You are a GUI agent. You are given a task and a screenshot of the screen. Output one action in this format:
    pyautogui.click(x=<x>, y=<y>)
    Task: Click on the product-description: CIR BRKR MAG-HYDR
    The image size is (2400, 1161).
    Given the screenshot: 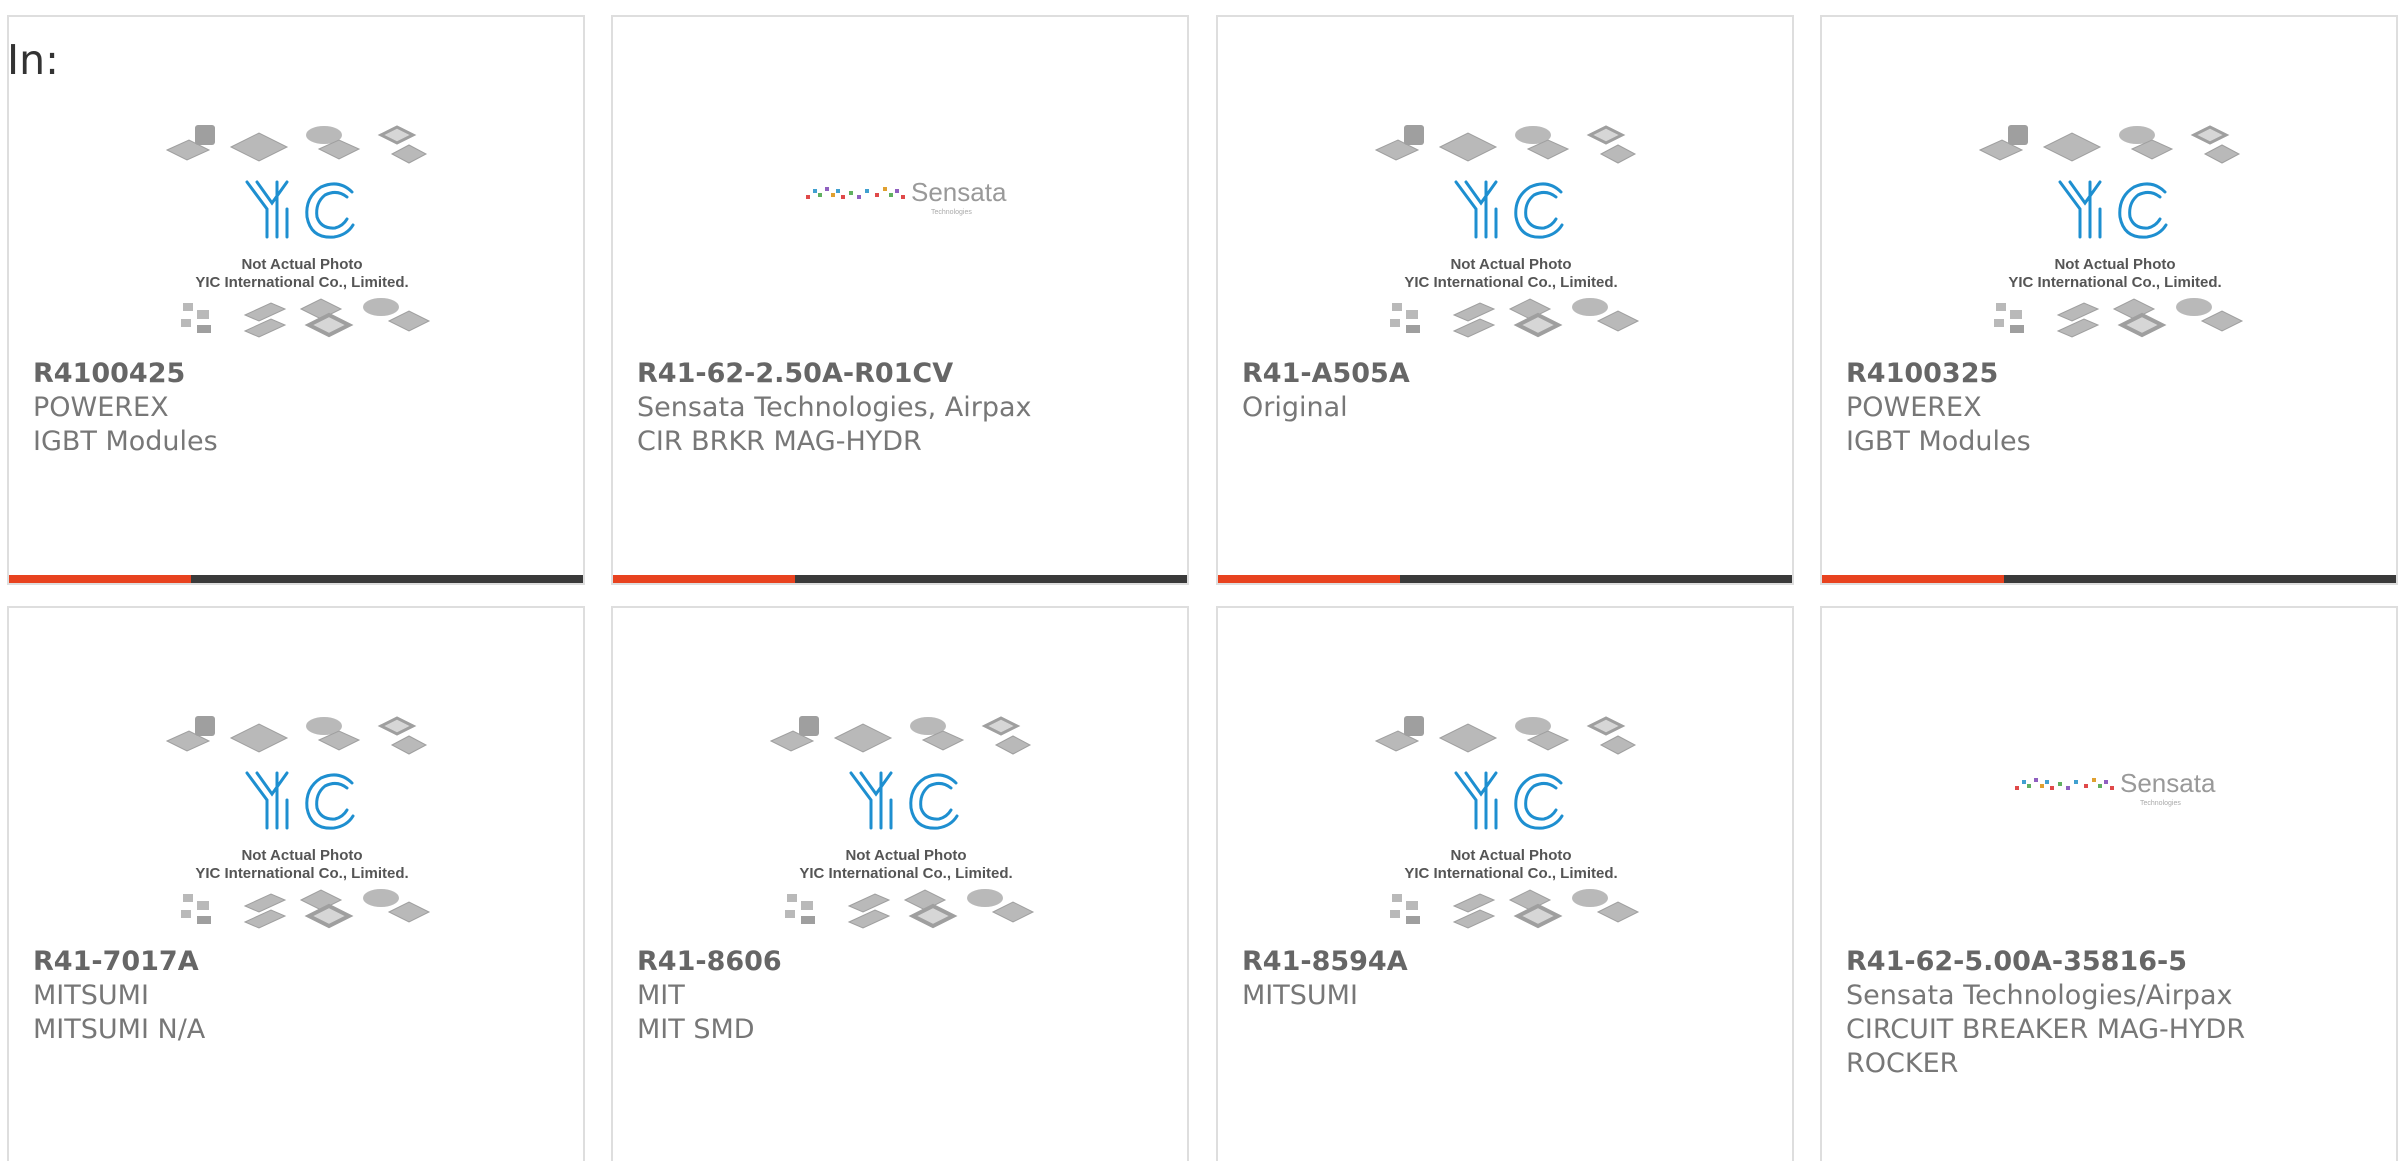 What is the action you would take?
    pyautogui.click(x=779, y=441)
    